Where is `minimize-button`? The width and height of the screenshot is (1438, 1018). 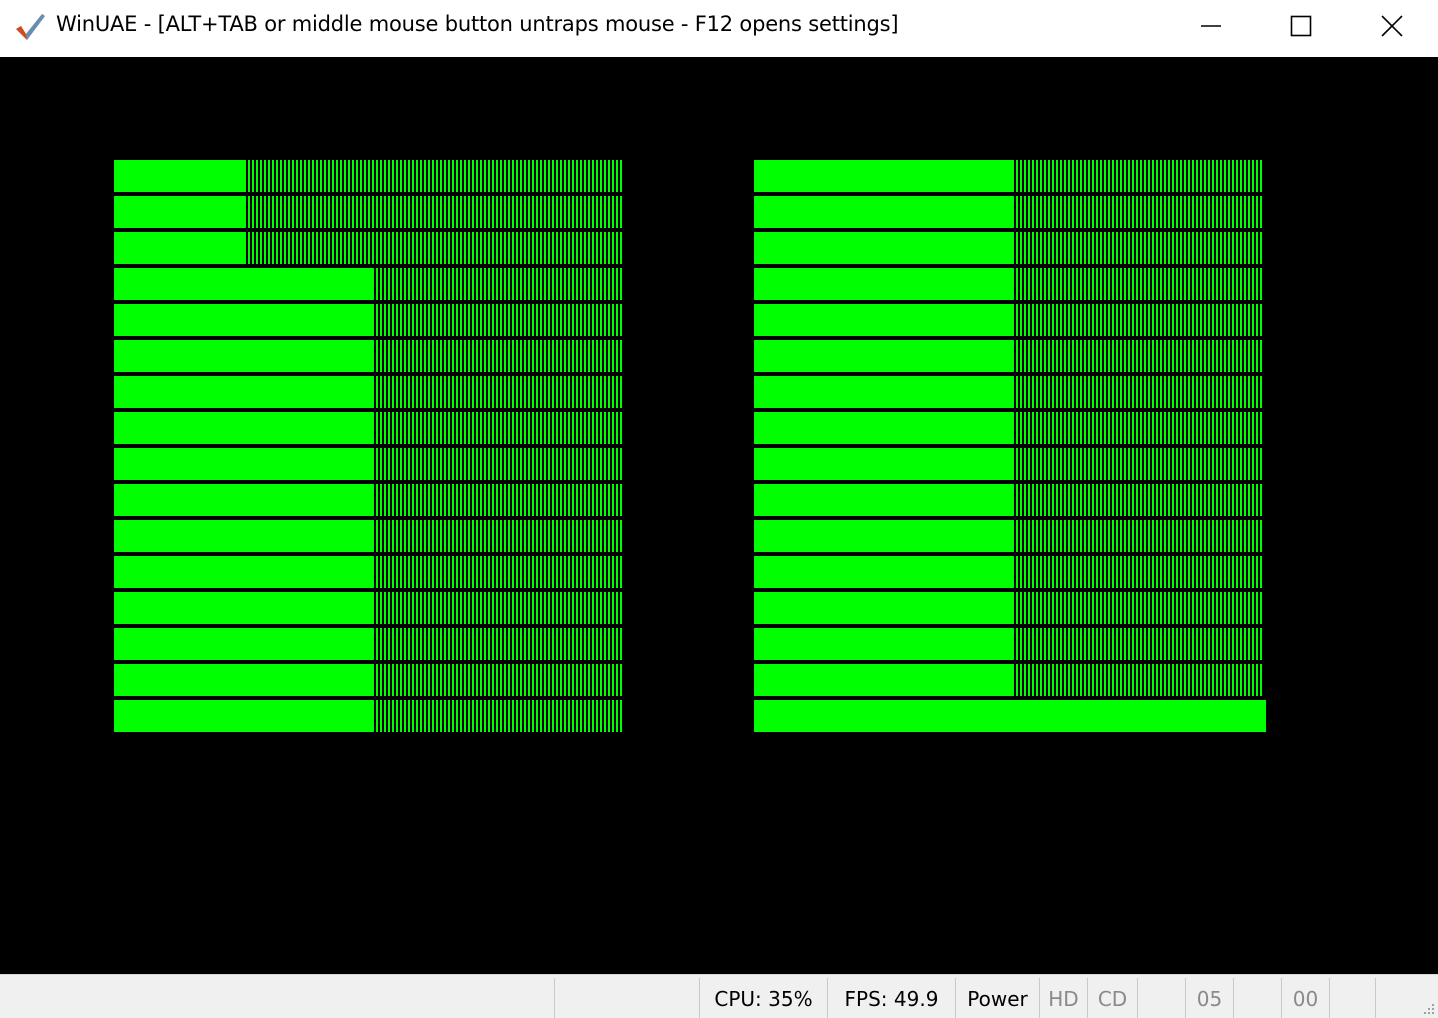
minimize-button is located at coordinates (1211, 26).